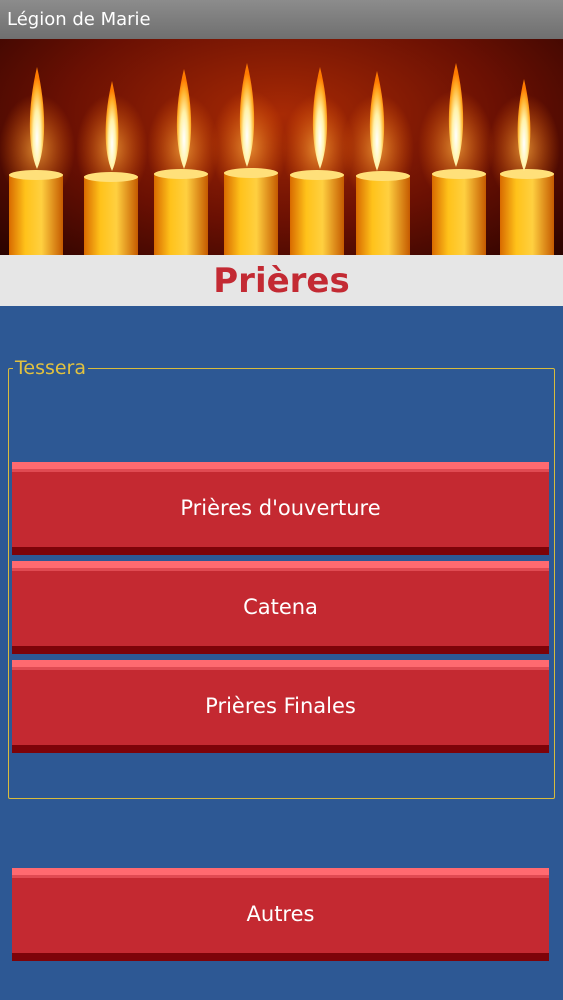 The width and height of the screenshot is (563, 1000). I want to click on page-title: Prières, so click(281, 281).